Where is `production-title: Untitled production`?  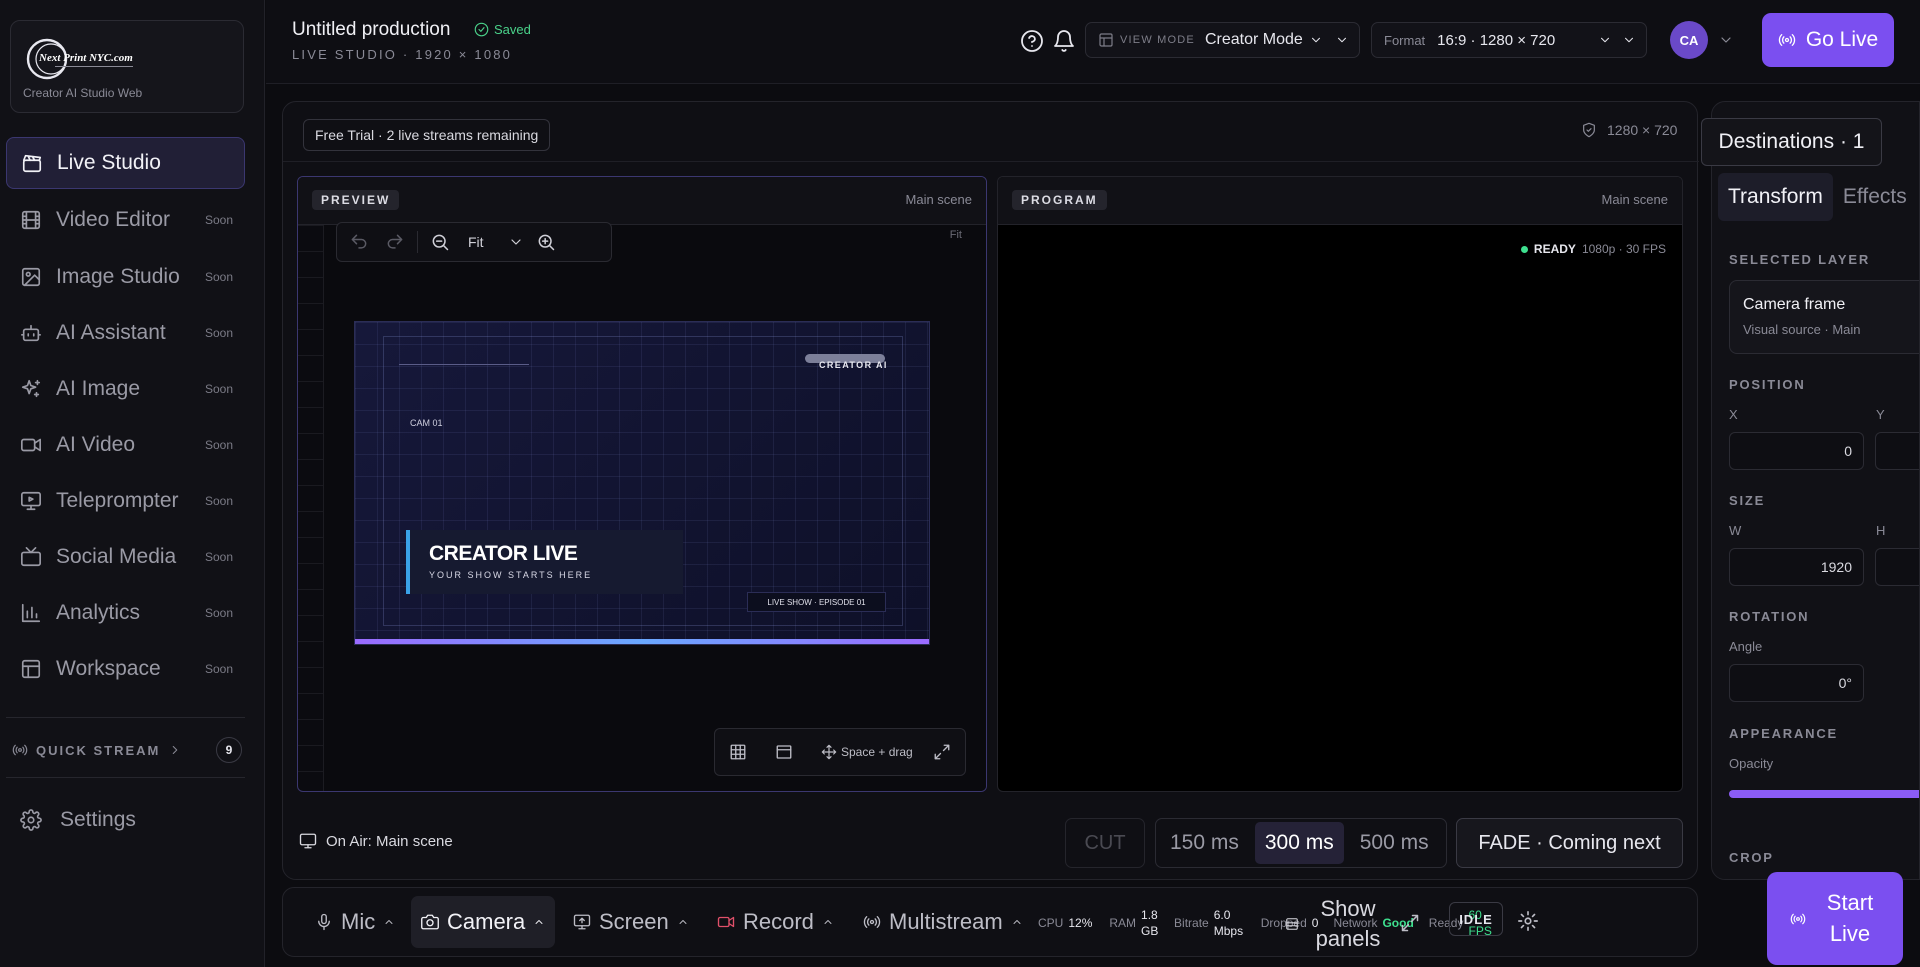 production-title: Untitled production is located at coordinates (371, 30).